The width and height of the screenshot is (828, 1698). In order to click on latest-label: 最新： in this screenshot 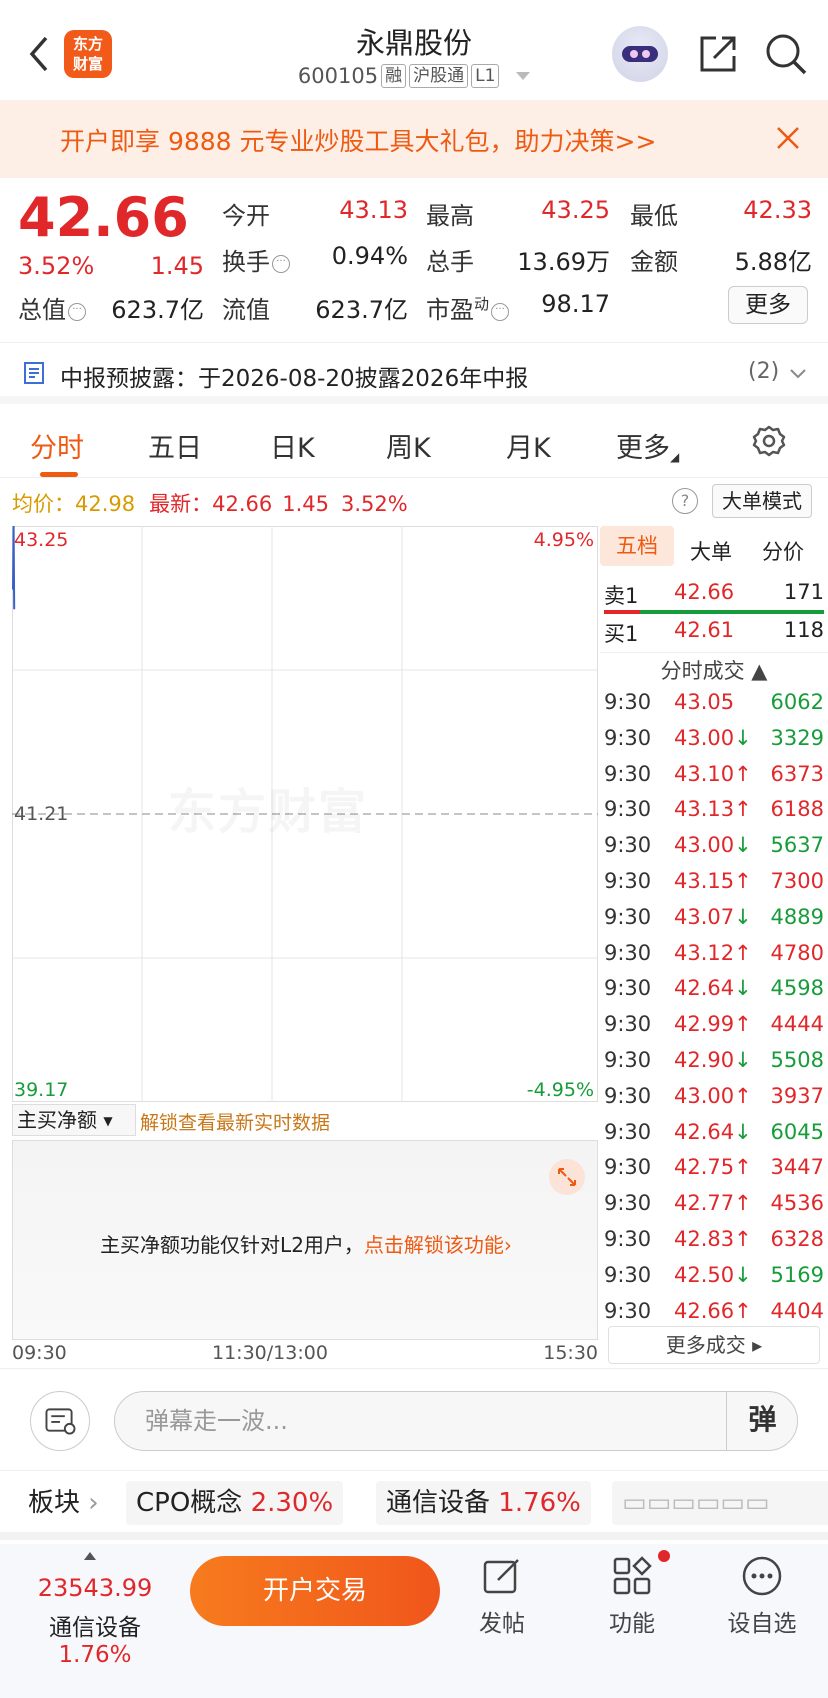, I will do `click(181, 504)`.